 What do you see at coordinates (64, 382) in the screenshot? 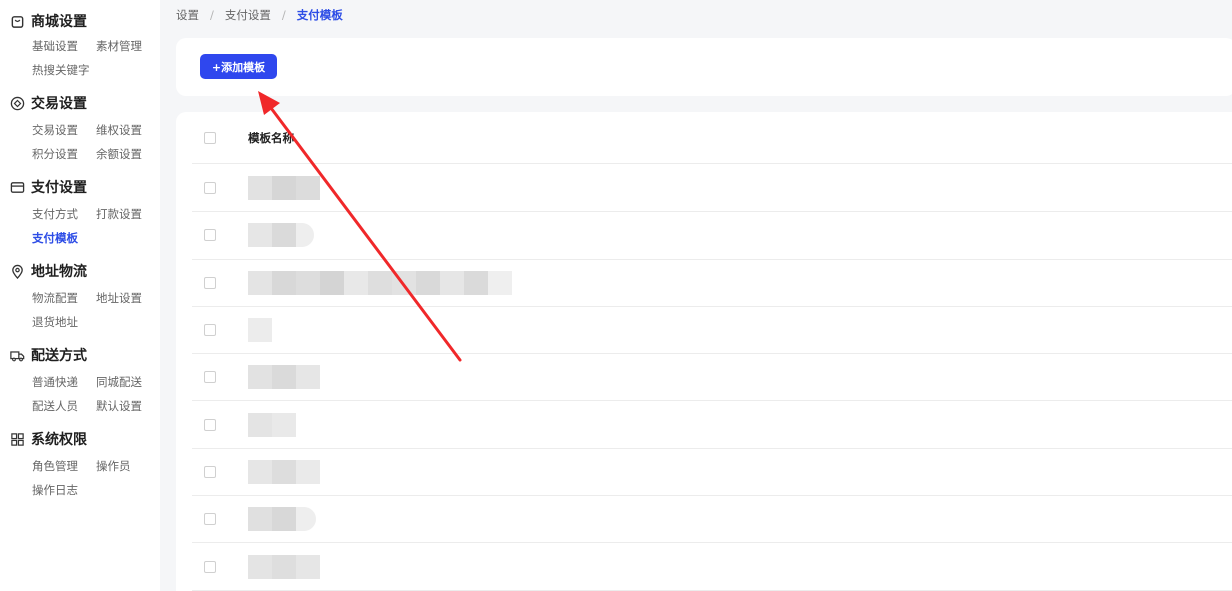
I see `nav-standard-express: 普通快递` at bounding box center [64, 382].